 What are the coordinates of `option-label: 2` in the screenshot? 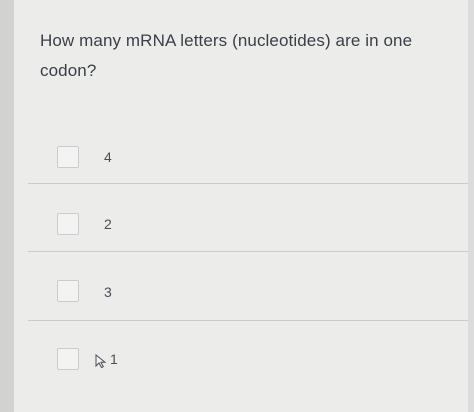 It's located at (108, 224).